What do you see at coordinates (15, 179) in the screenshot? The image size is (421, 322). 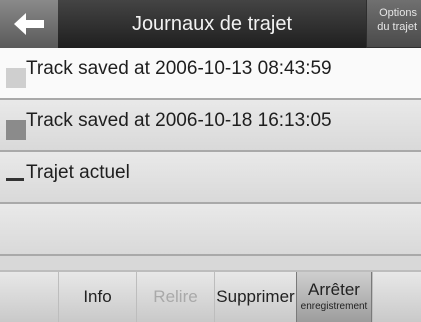 I see `track-dash-icon` at bounding box center [15, 179].